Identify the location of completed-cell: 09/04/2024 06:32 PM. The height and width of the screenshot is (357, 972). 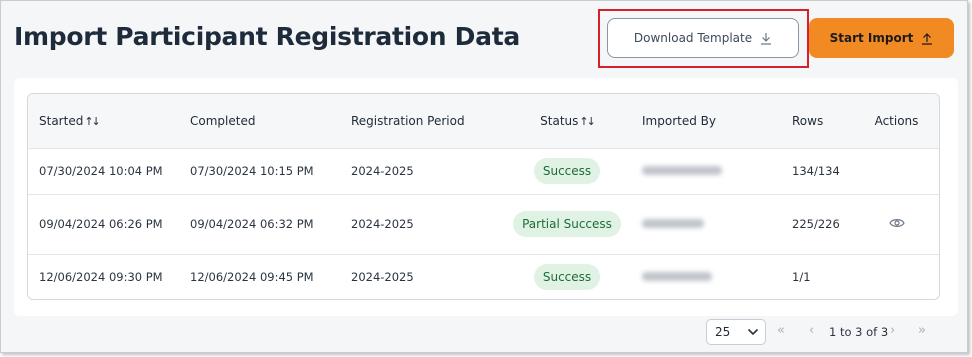
(252, 224).